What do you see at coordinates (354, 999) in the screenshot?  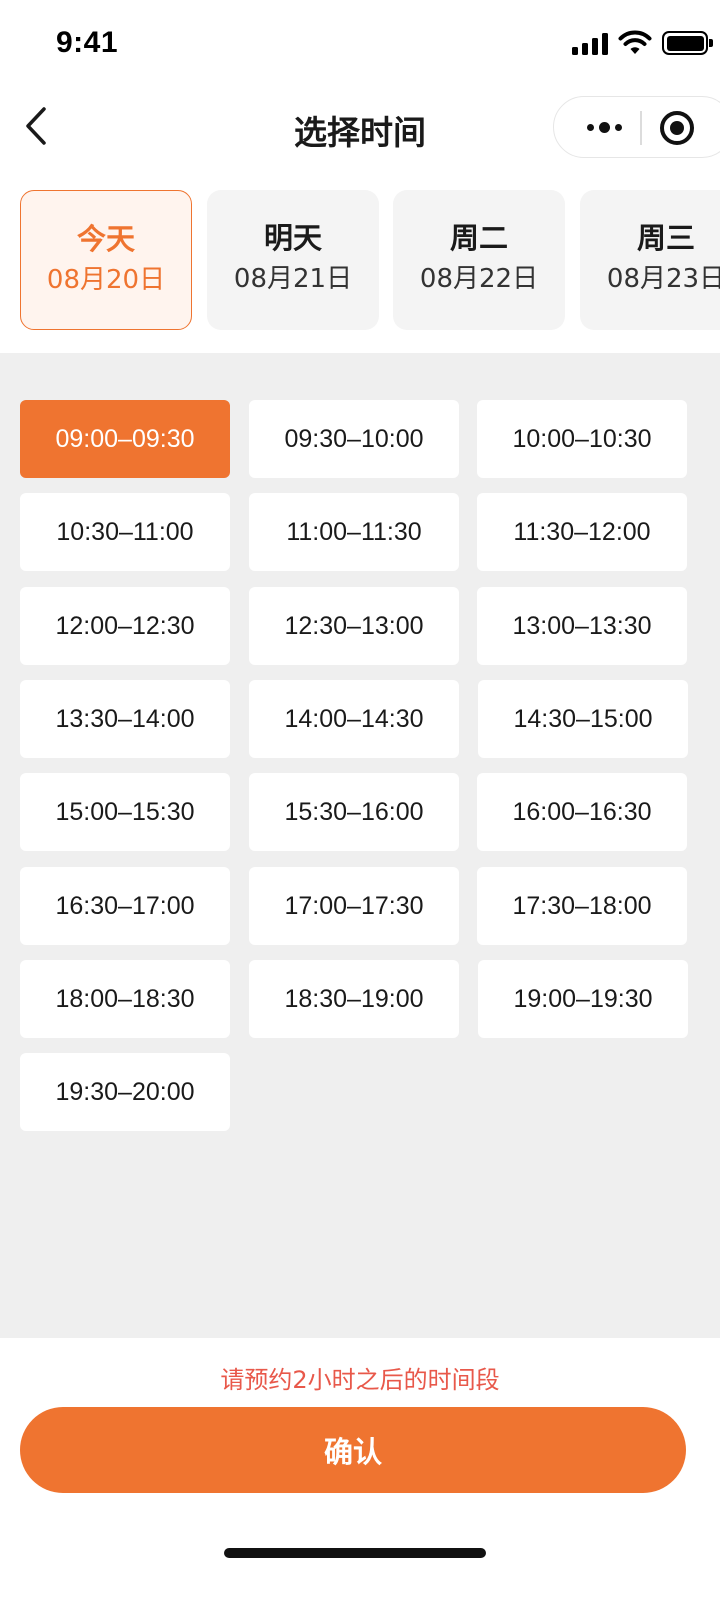 I see `time-slot: 18:30–19:00` at bounding box center [354, 999].